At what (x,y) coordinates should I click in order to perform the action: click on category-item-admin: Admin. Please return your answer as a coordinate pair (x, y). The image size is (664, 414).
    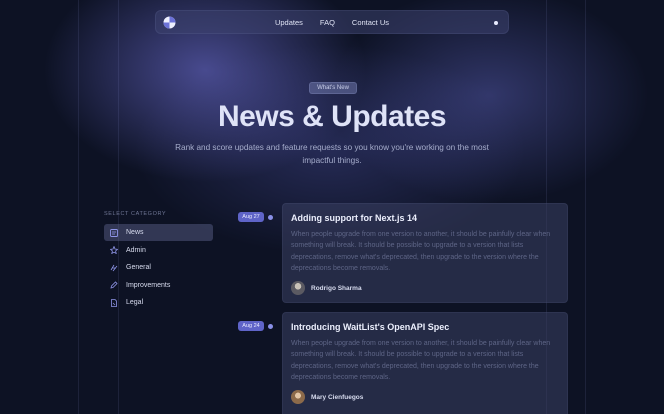
    Looking at the image, I should click on (158, 250).